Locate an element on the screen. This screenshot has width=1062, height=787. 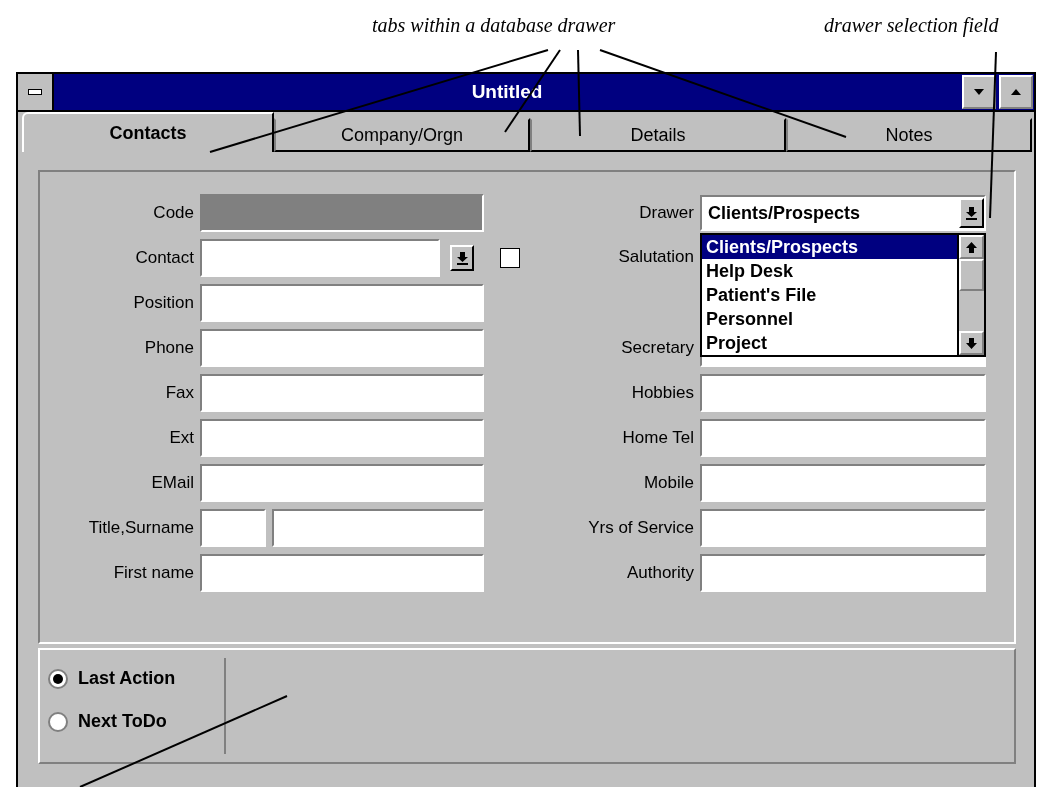
field-label: Ext is located at coordinates (181, 438).